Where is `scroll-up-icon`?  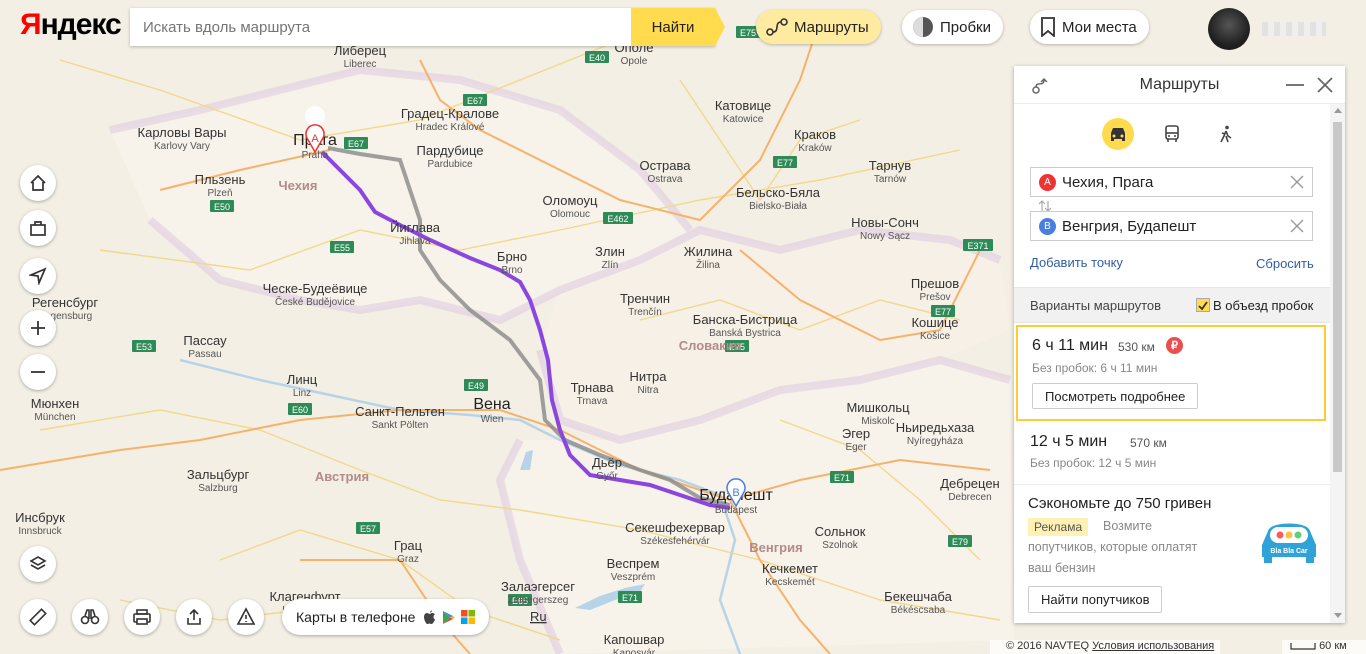
scroll-up-icon is located at coordinates (1338, 110).